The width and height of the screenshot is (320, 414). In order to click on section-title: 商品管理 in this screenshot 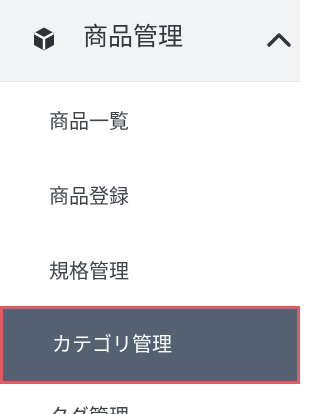, I will do `click(133, 36)`.